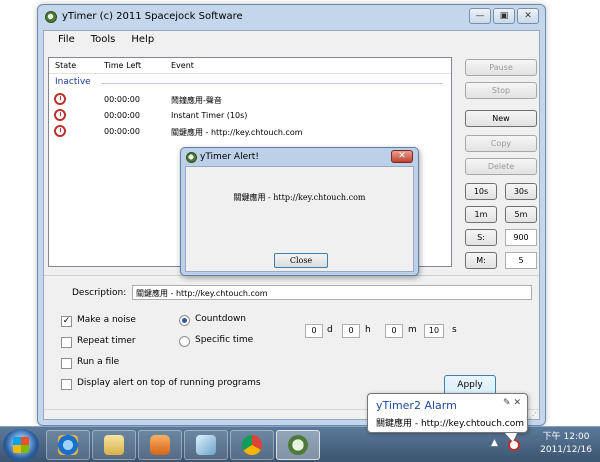 This screenshot has height=462, width=600. What do you see at coordinates (229, 157) in the screenshot?
I see `alert-title: yTimer Alert!` at bounding box center [229, 157].